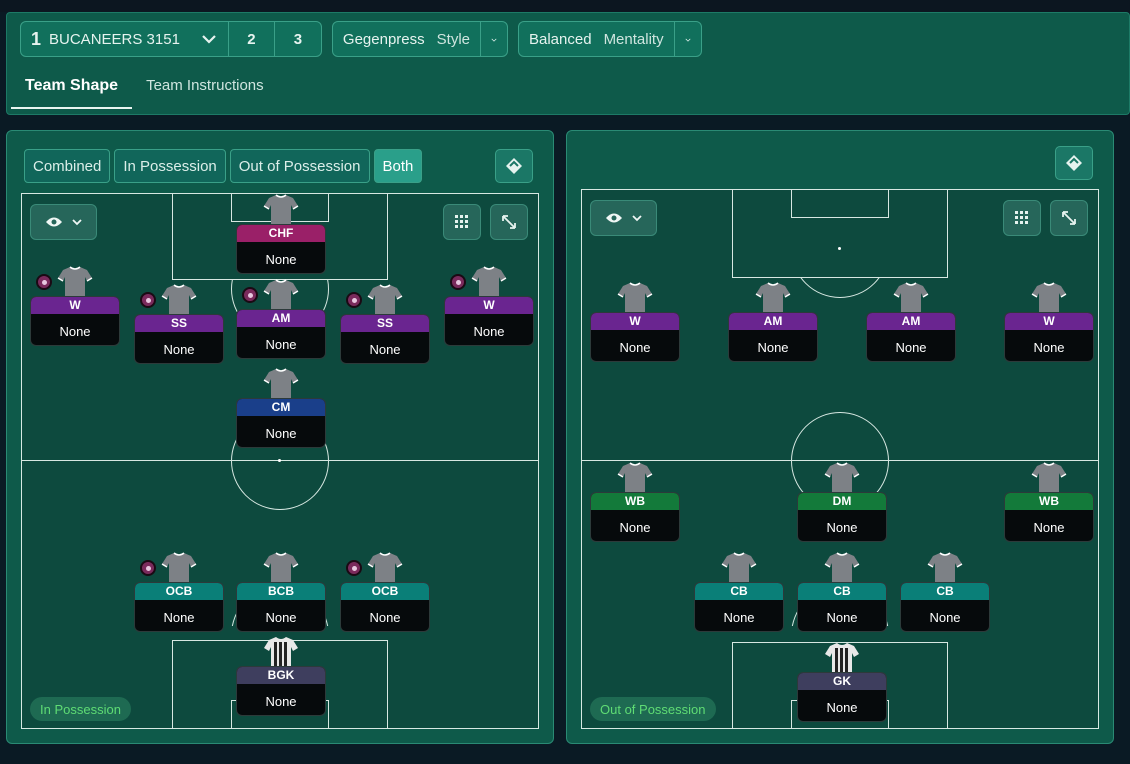 Image resolution: width=1130 pixels, height=764 pixels. Describe the element at coordinates (281, 423) in the screenshot. I see `player-card: CM None` at that location.